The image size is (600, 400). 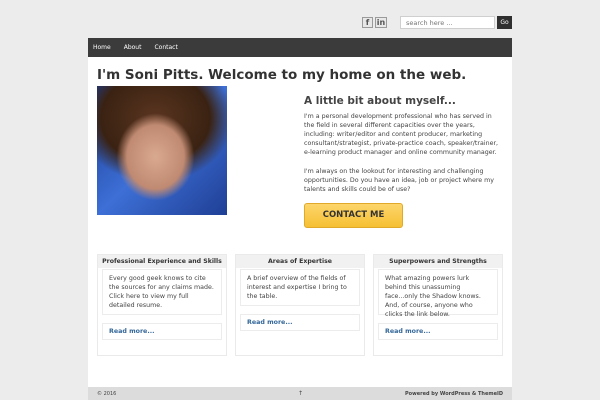 I want to click on column-heading: Professional Experience and Skills, so click(x=162, y=261).